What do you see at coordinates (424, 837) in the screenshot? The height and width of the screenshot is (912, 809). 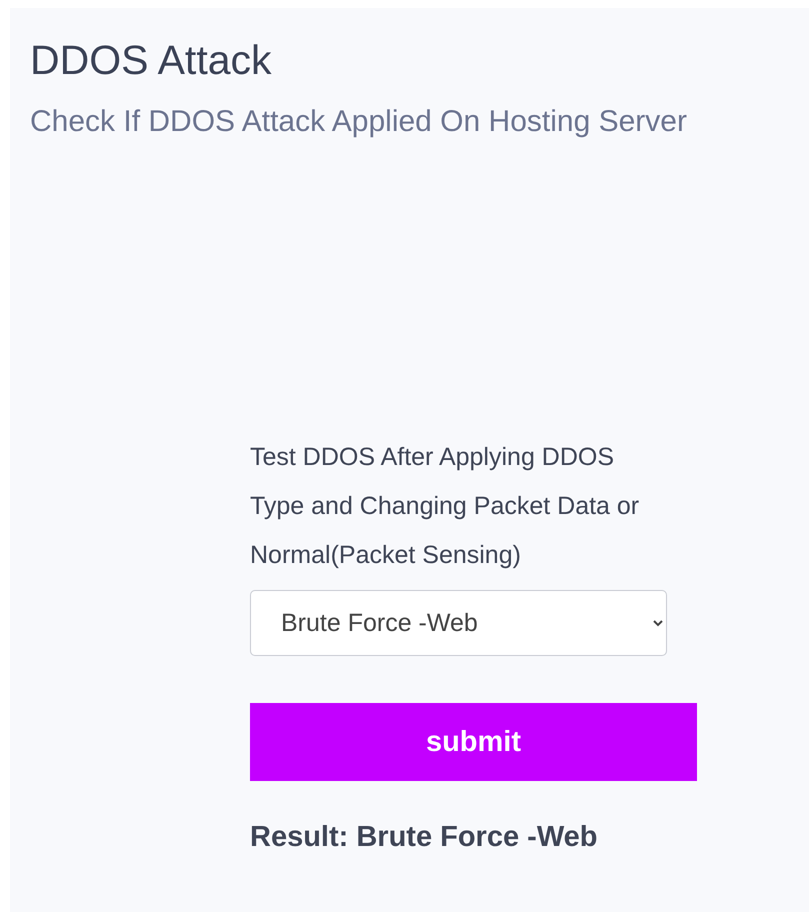 I see `result-text: Result: Brute Force -Web` at bounding box center [424, 837].